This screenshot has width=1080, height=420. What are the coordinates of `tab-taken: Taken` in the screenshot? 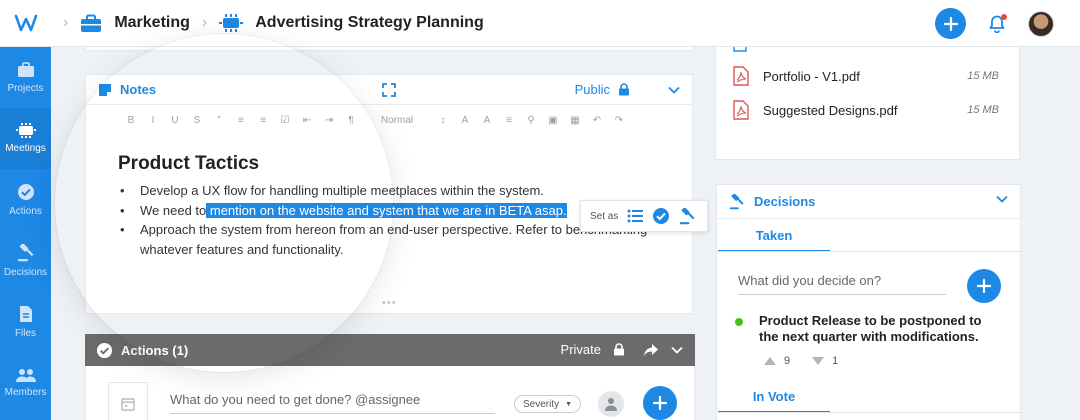 It's located at (774, 236).